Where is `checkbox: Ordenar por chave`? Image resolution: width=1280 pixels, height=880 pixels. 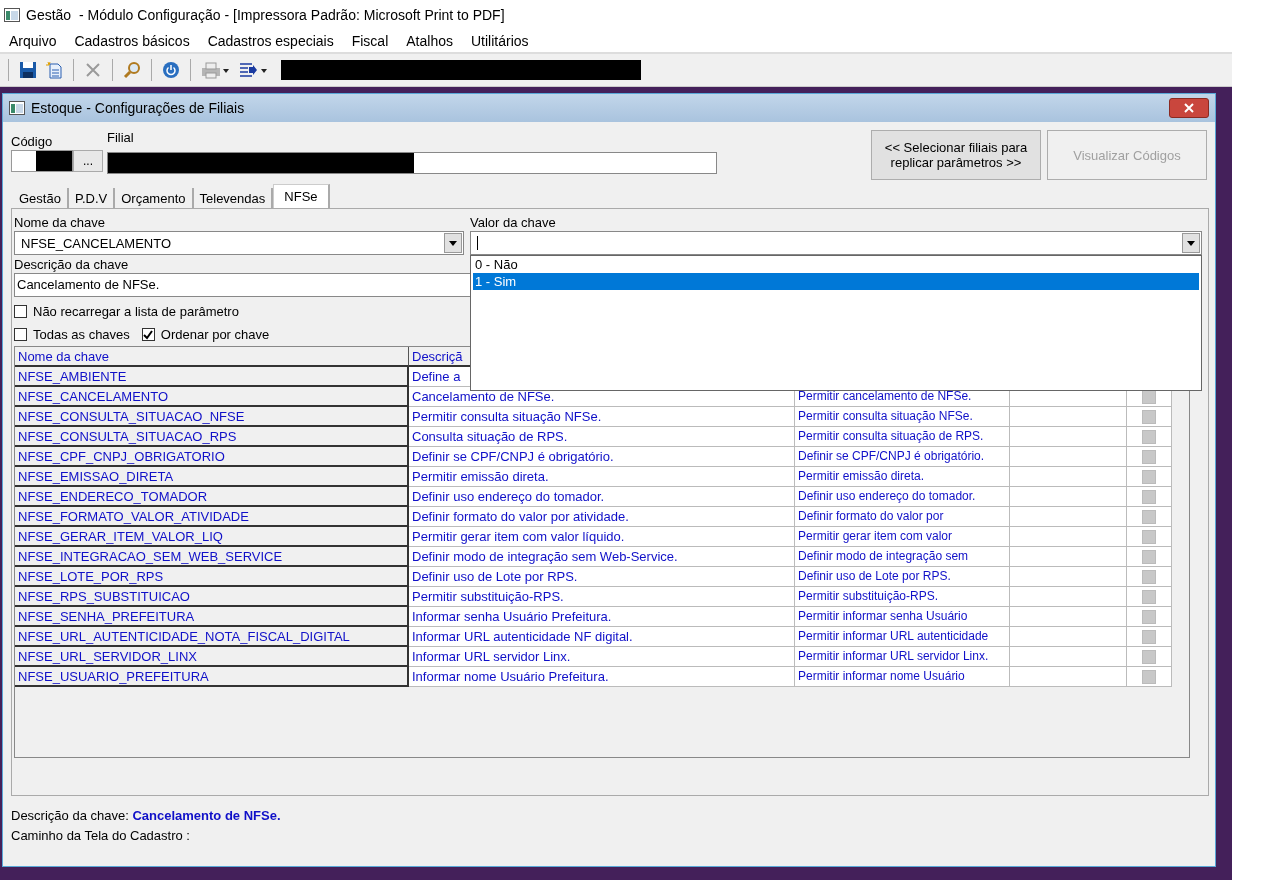 checkbox: Ordenar por chave is located at coordinates (205, 334).